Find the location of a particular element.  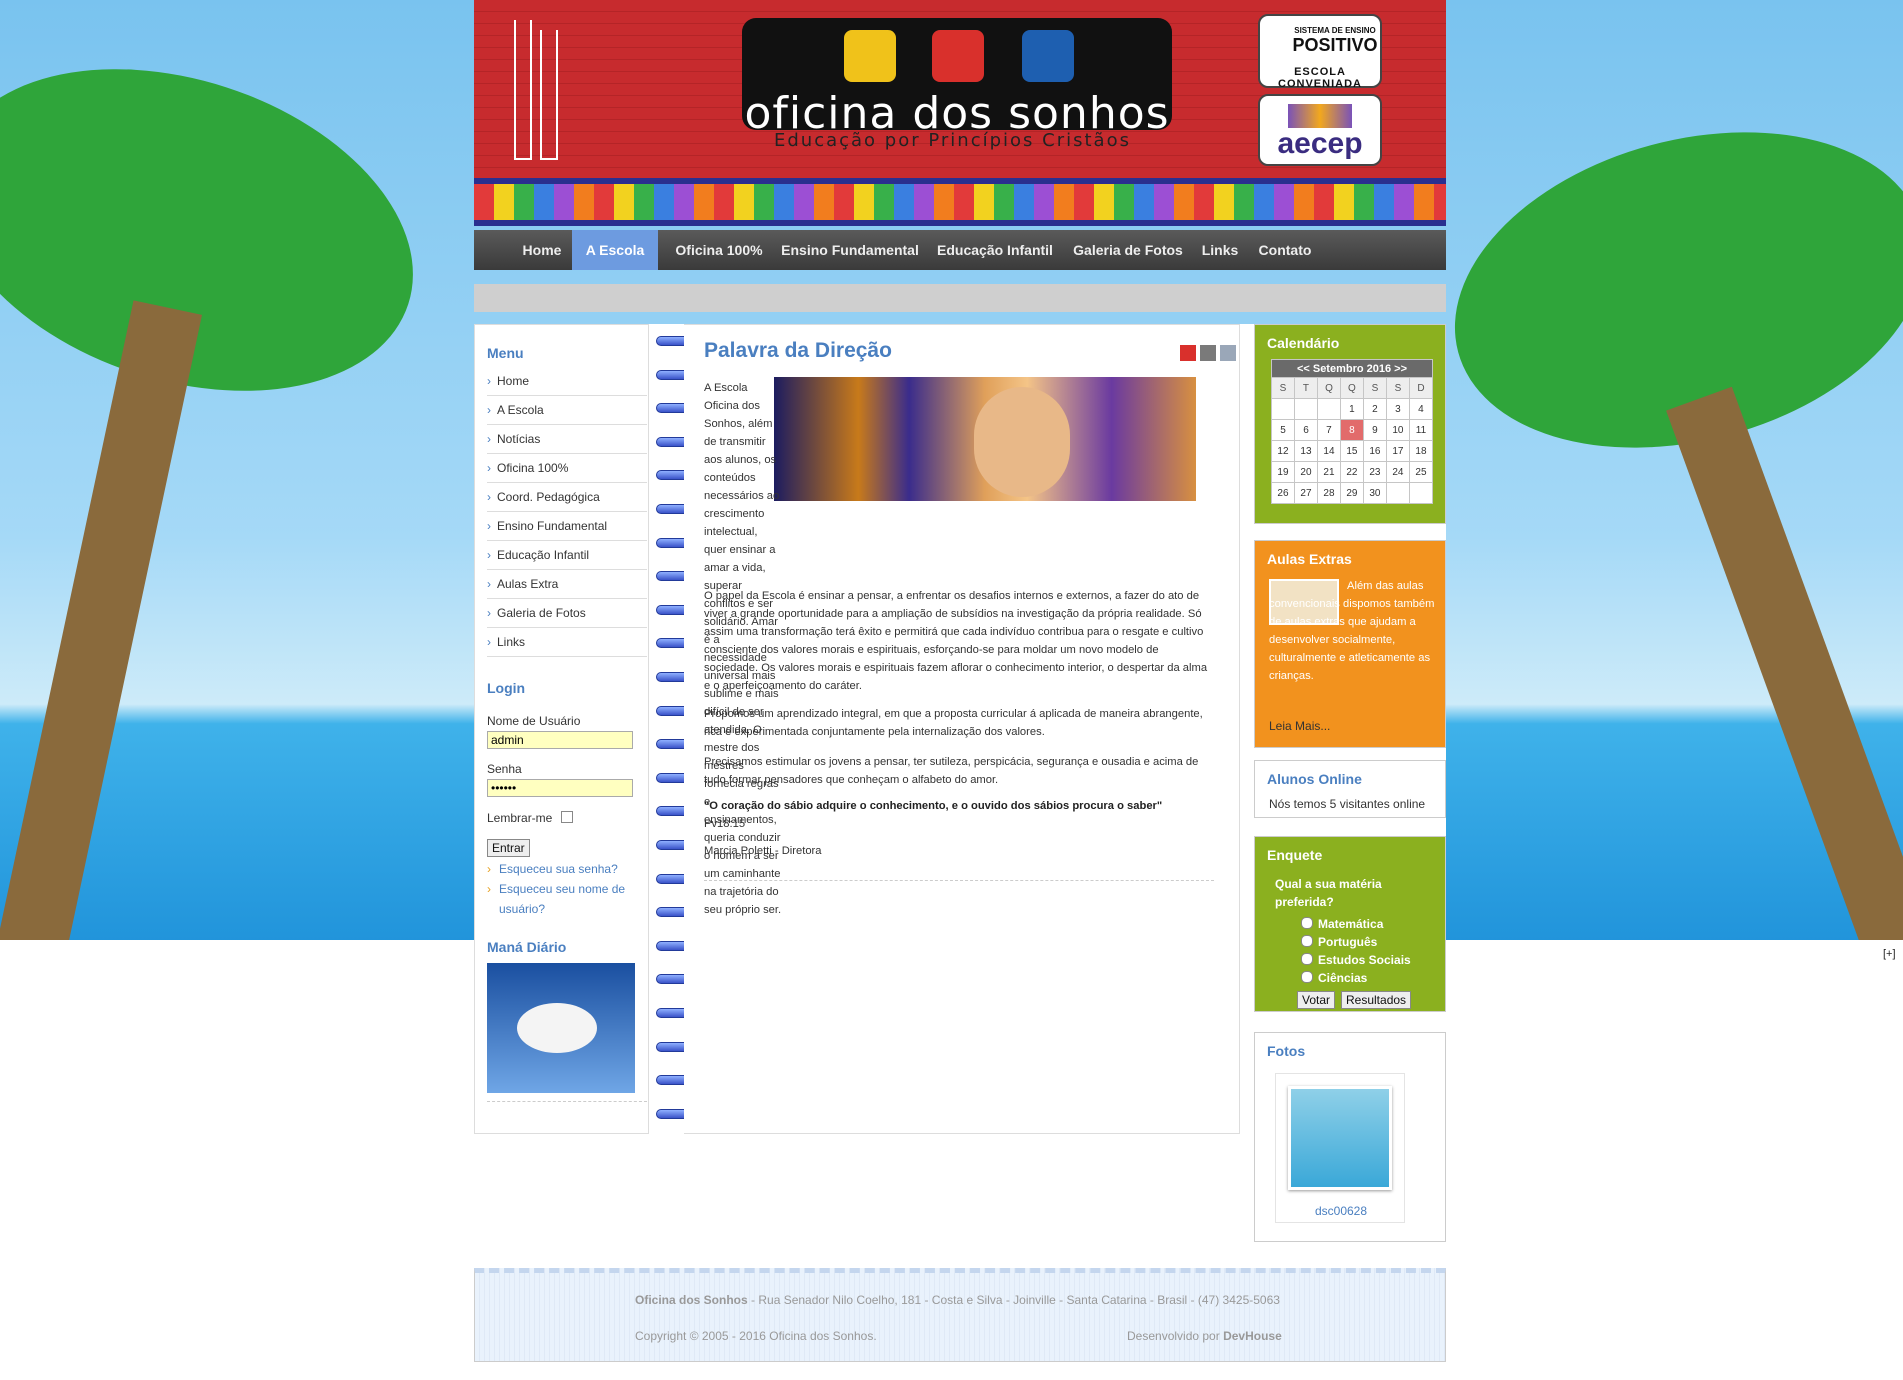

calendar-day: 16 is located at coordinates (1374, 451).